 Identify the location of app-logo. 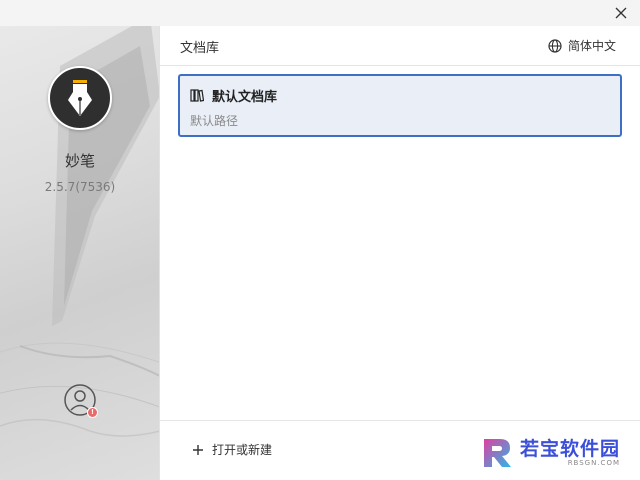
(80, 98).